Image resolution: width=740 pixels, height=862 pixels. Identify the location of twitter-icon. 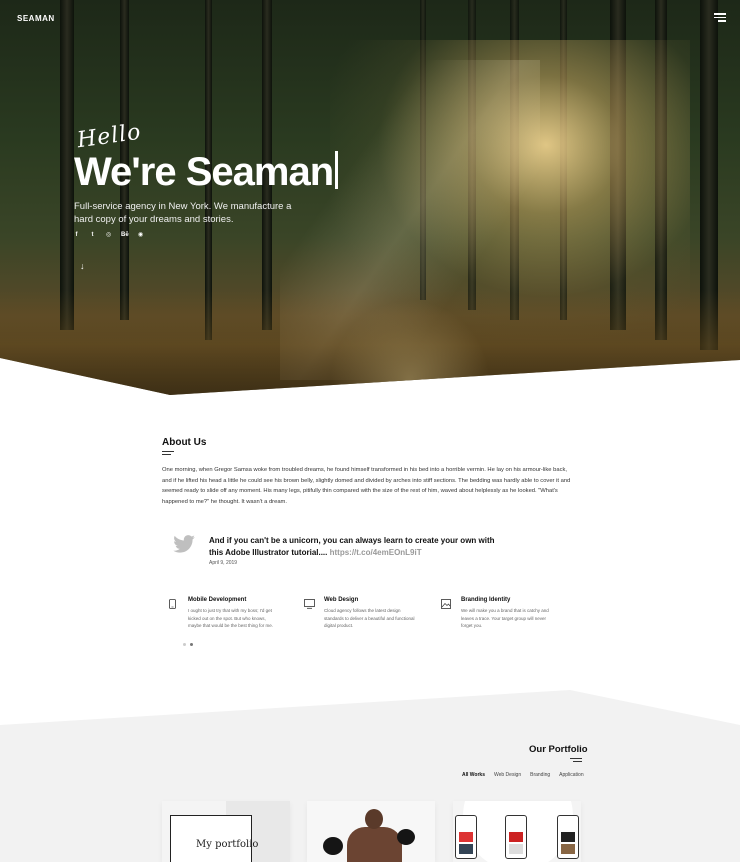
(184, 544).